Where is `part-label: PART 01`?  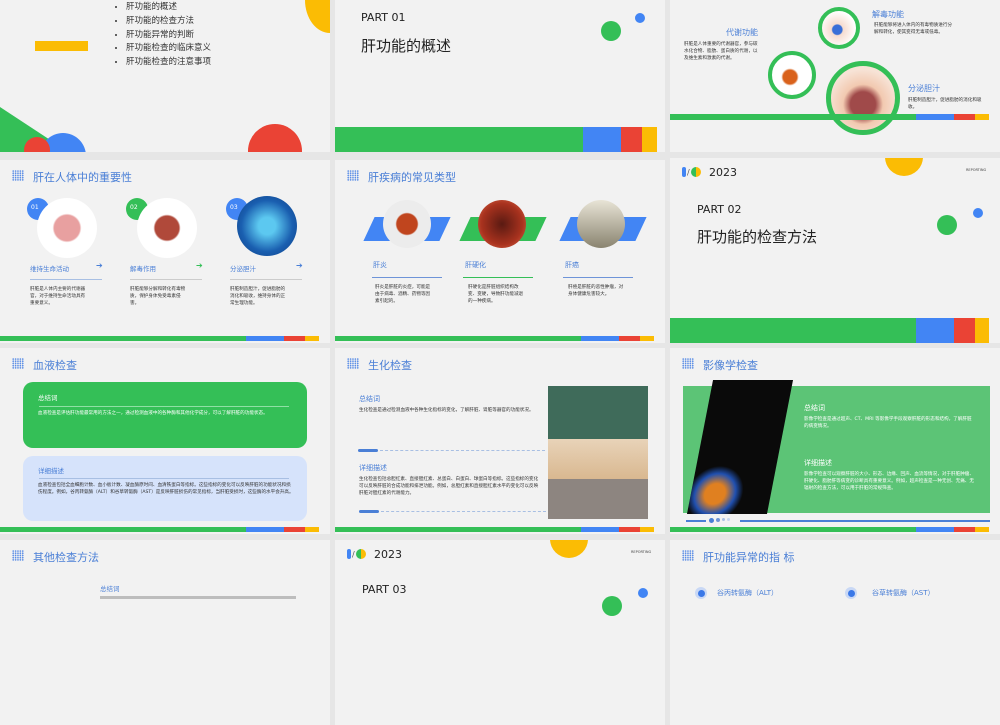 part-label: PART 01 is located at coordinates (383, 17).